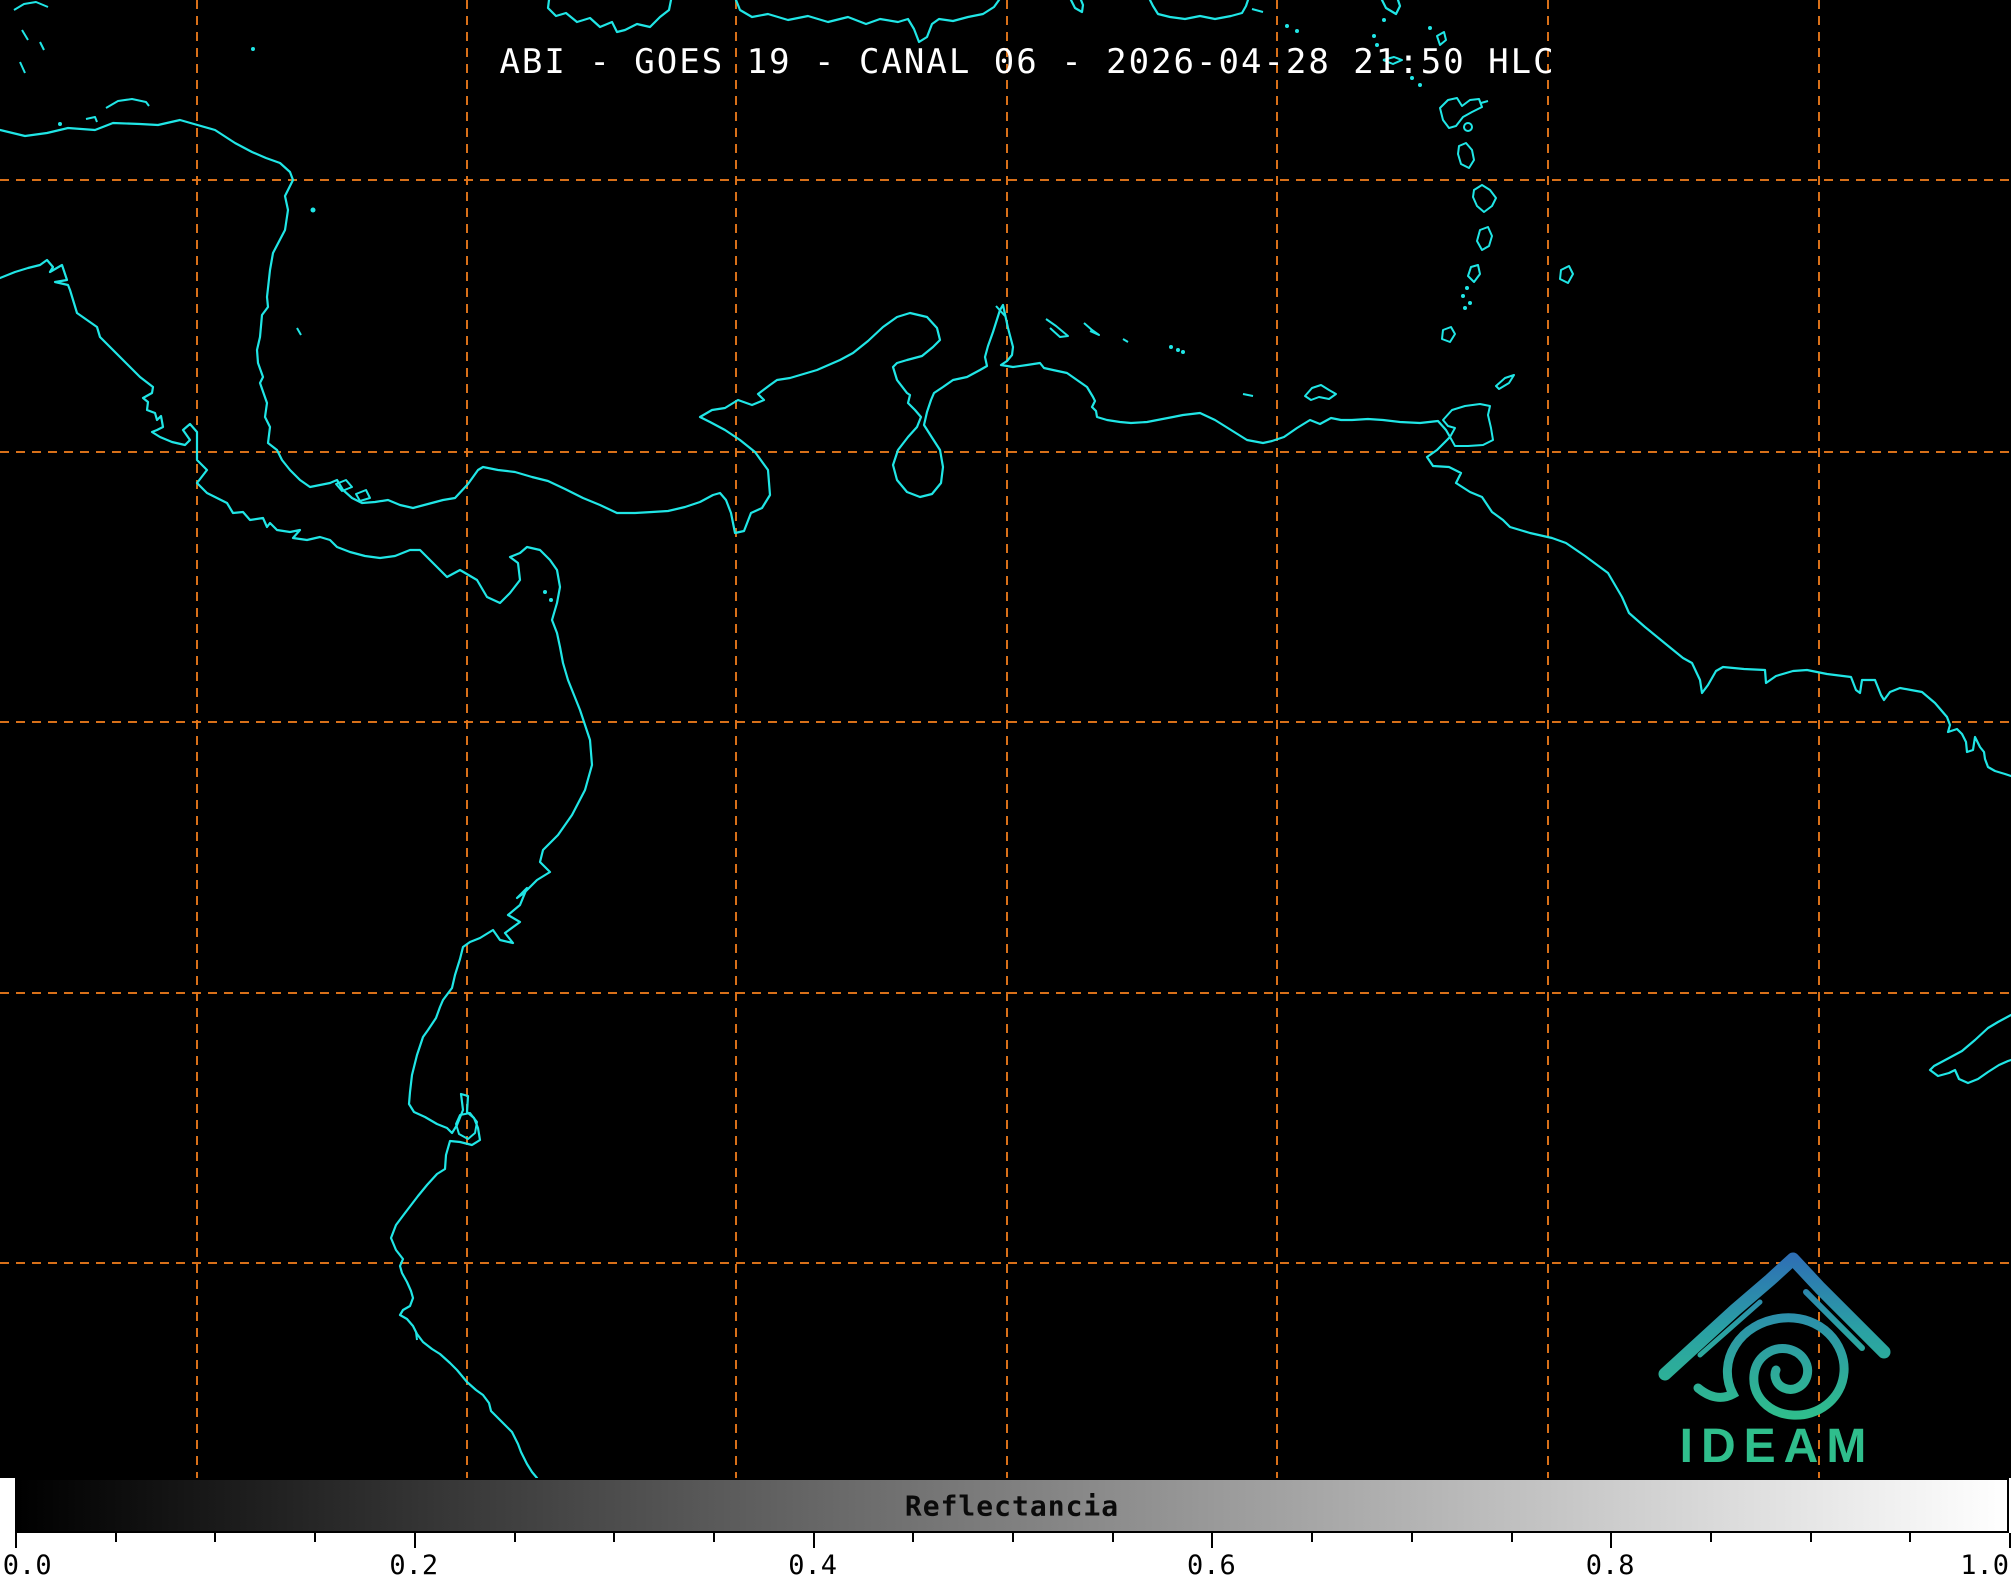 The image size is (2011, 1581). What do you see at coordinates (313, 210) in the screenshot?
I see `island-dot-providencia` at bounding box center [313, 210].